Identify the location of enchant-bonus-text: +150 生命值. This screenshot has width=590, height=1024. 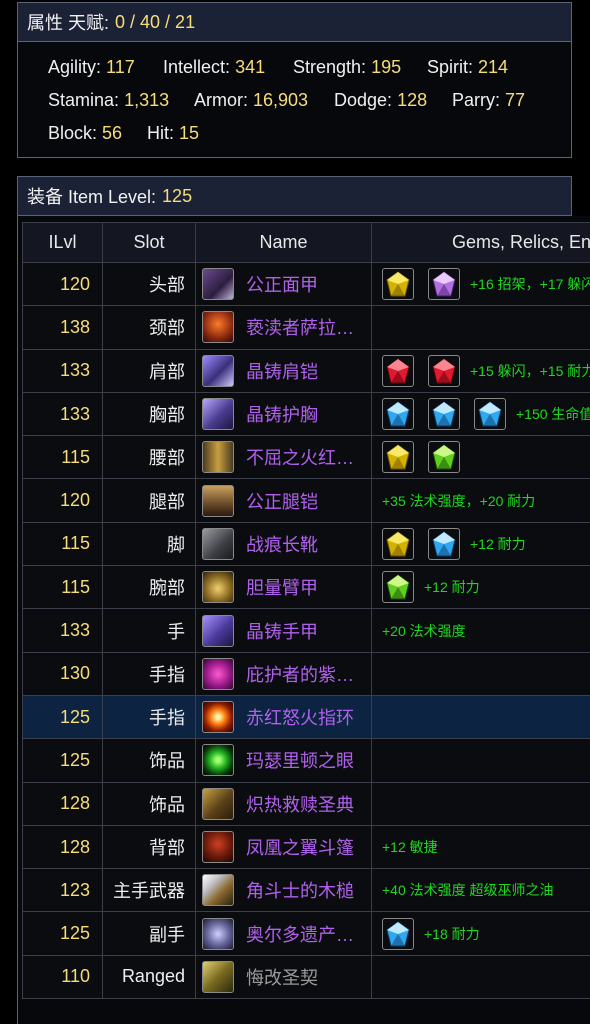
(553, 414).